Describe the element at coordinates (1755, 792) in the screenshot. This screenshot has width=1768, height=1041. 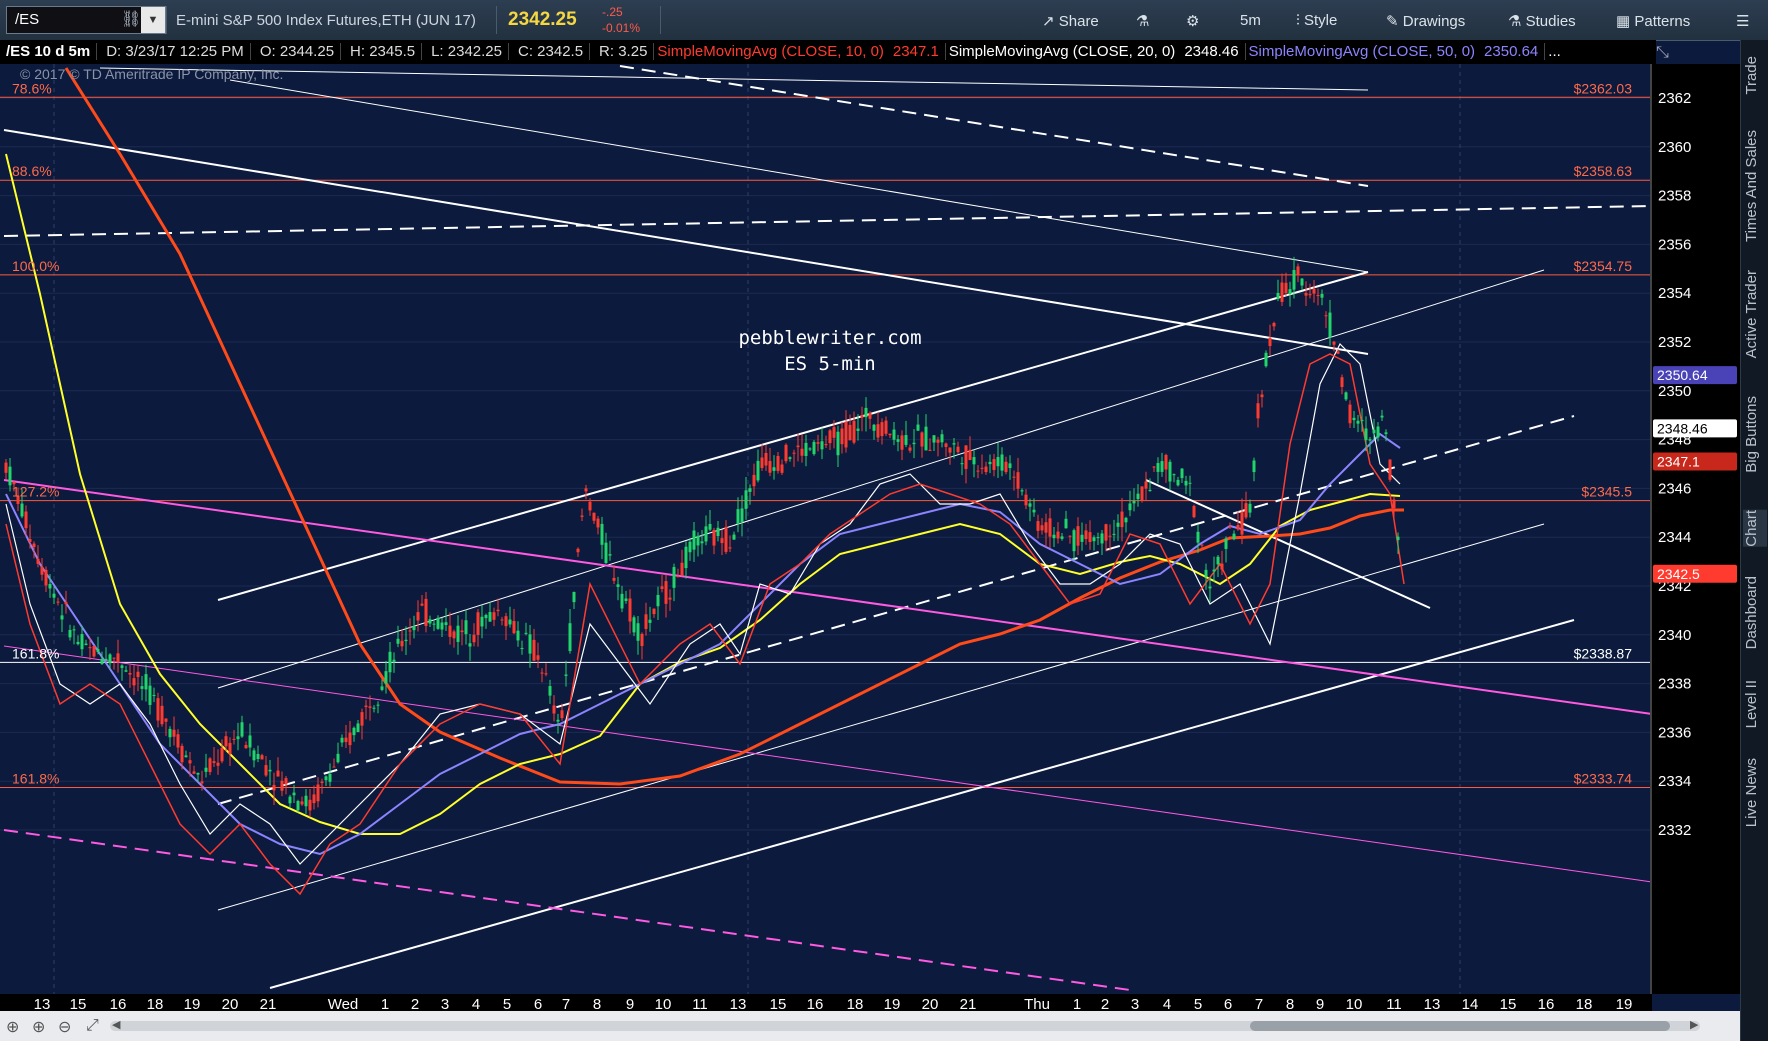
I see `tab-live-news: Live News` at that location.